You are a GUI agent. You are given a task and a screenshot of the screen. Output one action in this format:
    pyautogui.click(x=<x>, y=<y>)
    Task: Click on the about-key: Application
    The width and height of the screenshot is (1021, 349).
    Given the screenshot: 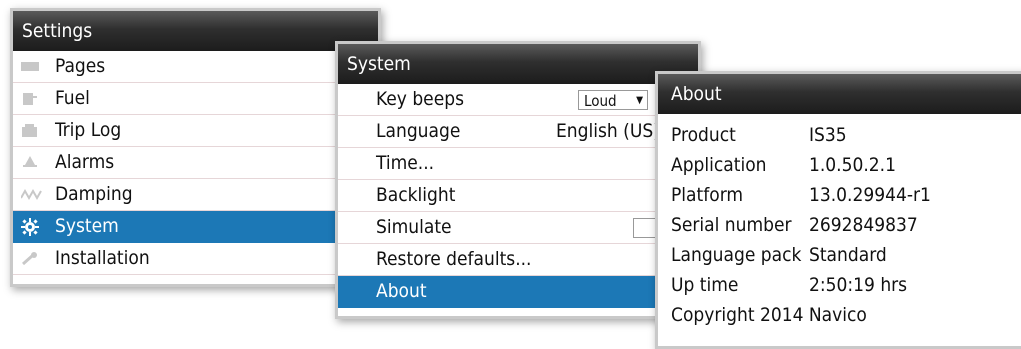 What is the action you would take?
    pyautogui.click(x=719, y=165)
    